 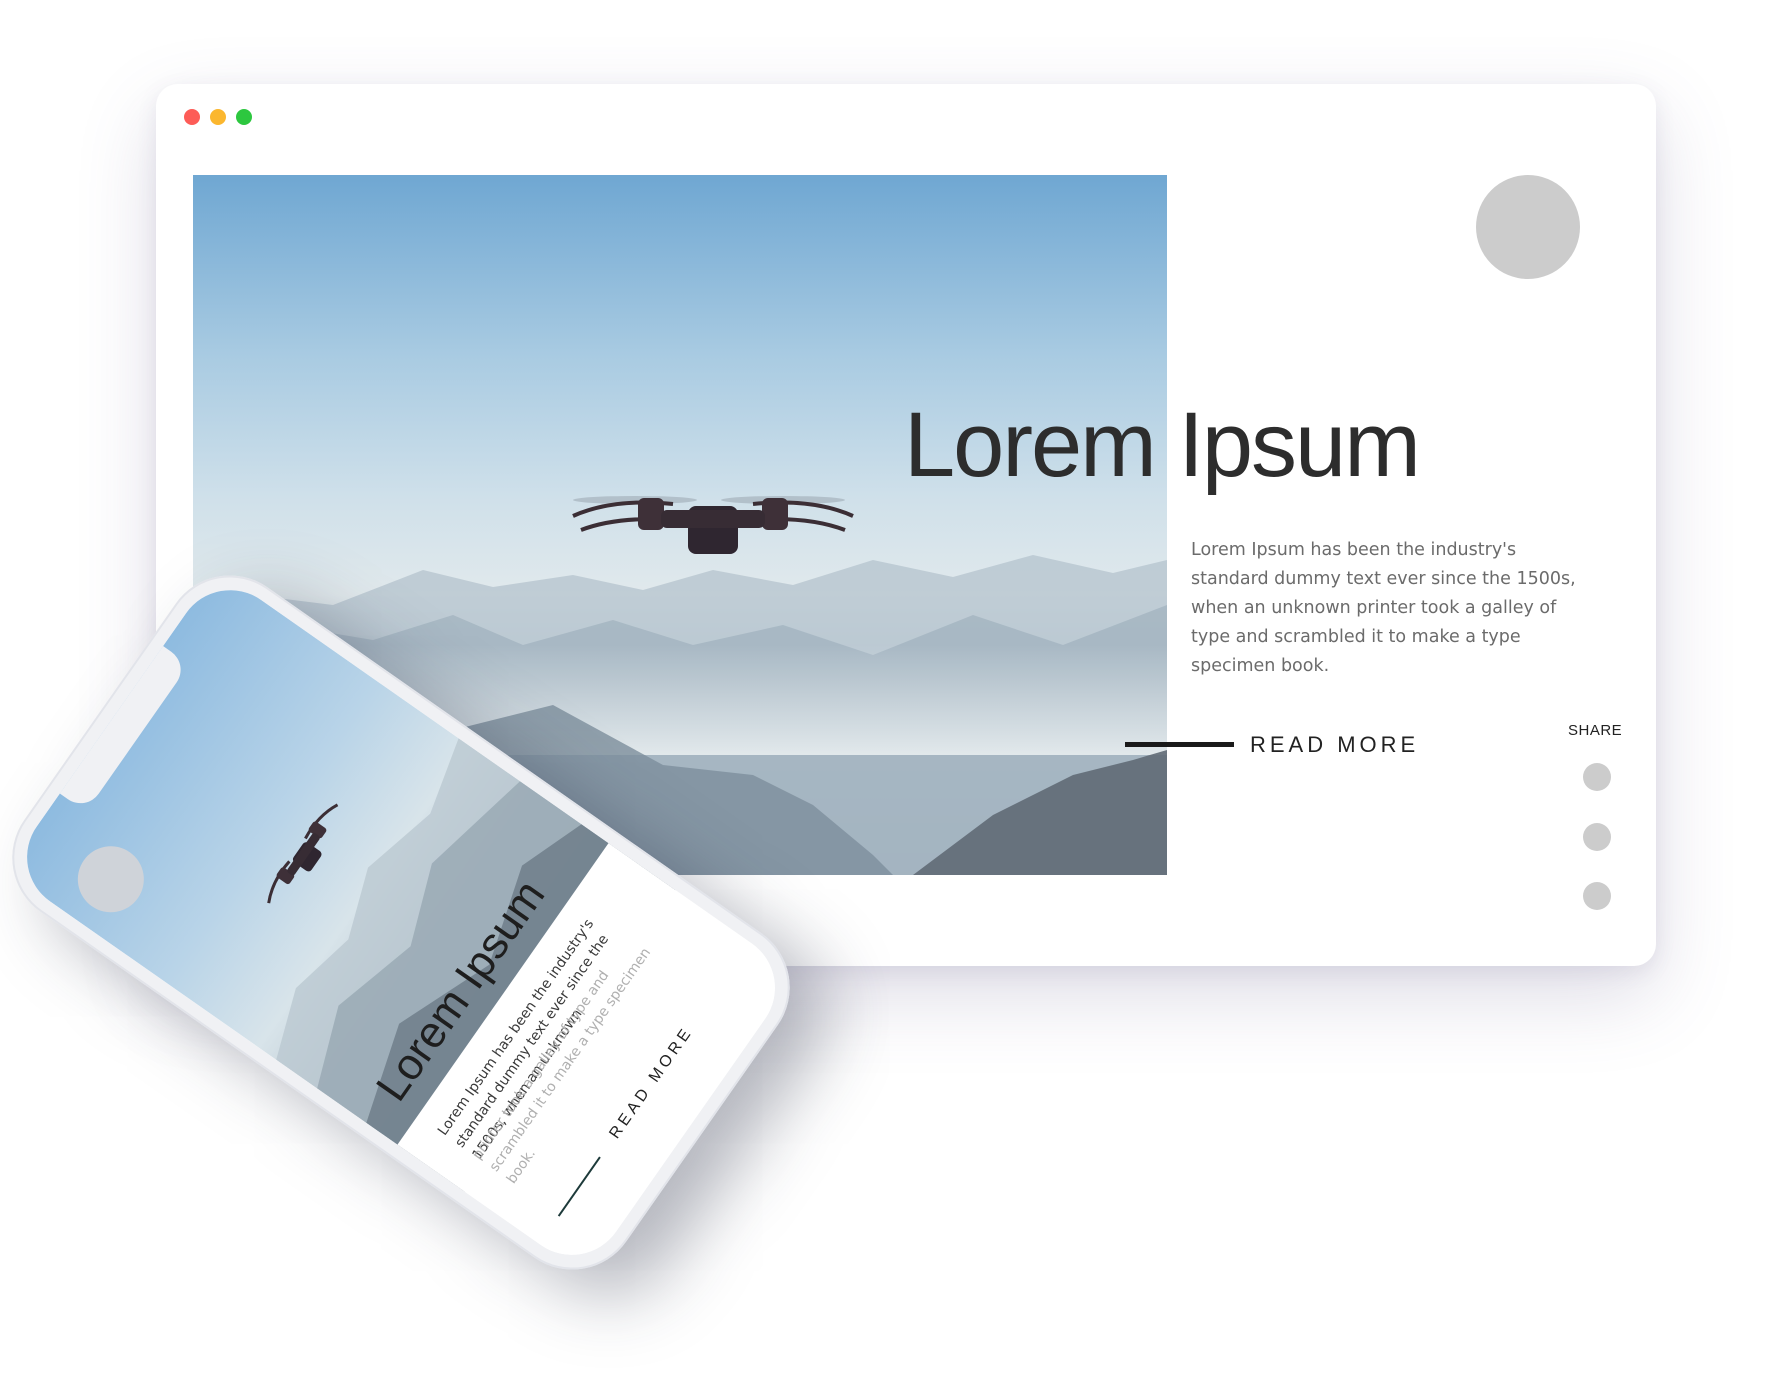 I want to click on window-controls, so click(x=218, y=117).